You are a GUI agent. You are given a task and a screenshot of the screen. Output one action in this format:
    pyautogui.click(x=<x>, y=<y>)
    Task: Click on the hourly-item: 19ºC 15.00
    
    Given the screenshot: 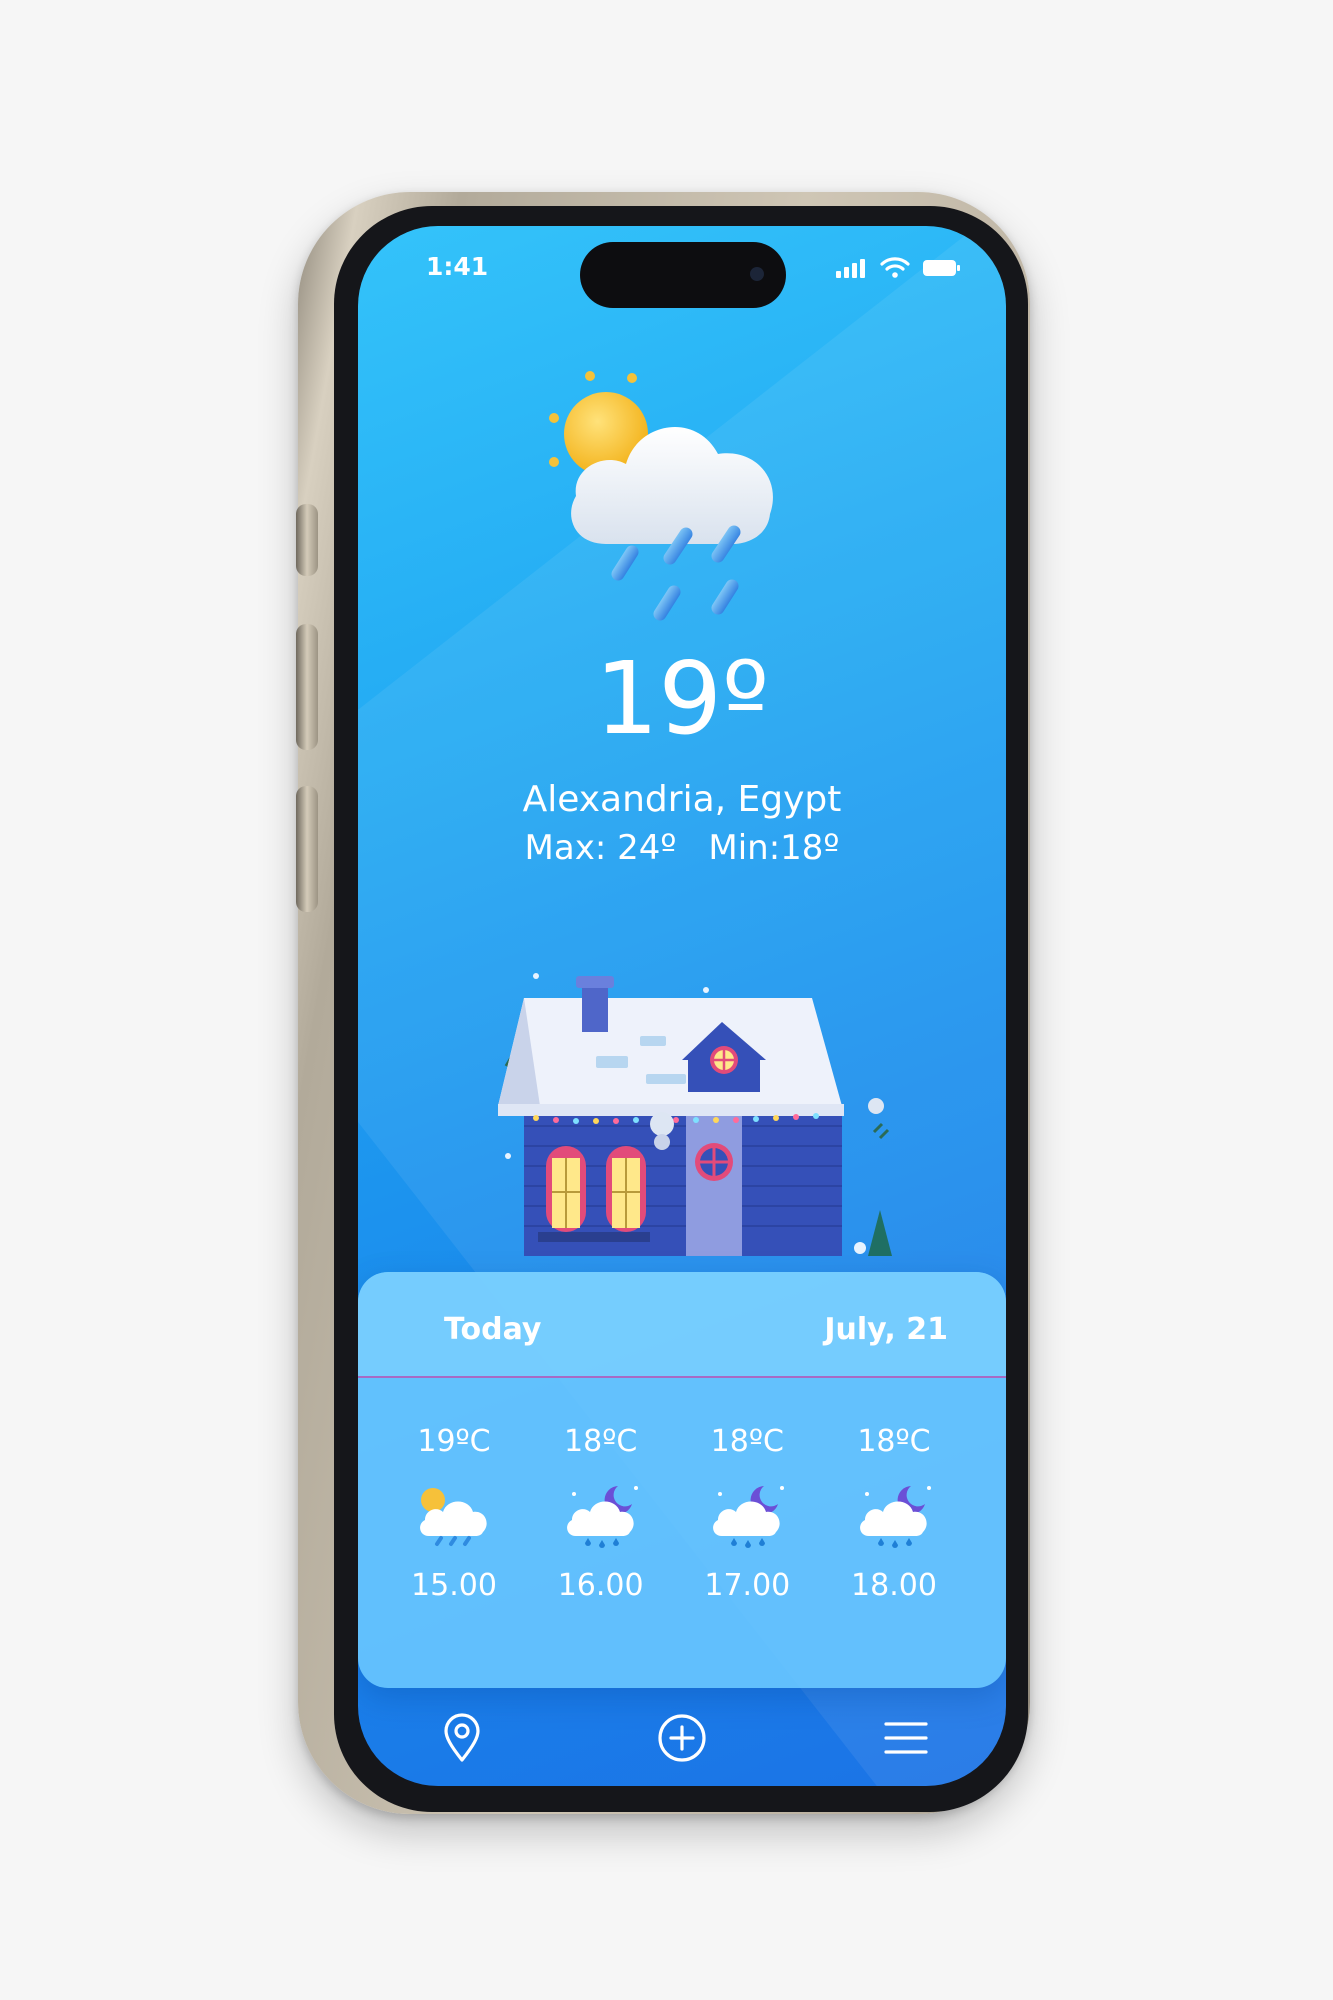 What is the action you would take?
    pyautogui.click(x=454, y=1514)
    